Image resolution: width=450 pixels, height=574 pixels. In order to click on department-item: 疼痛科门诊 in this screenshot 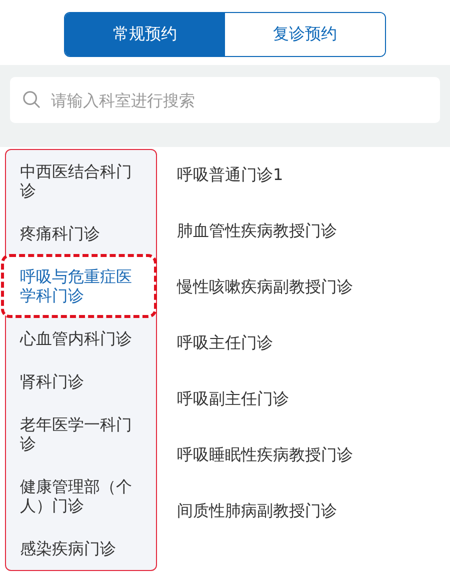, I will do `click(81, 233)`.